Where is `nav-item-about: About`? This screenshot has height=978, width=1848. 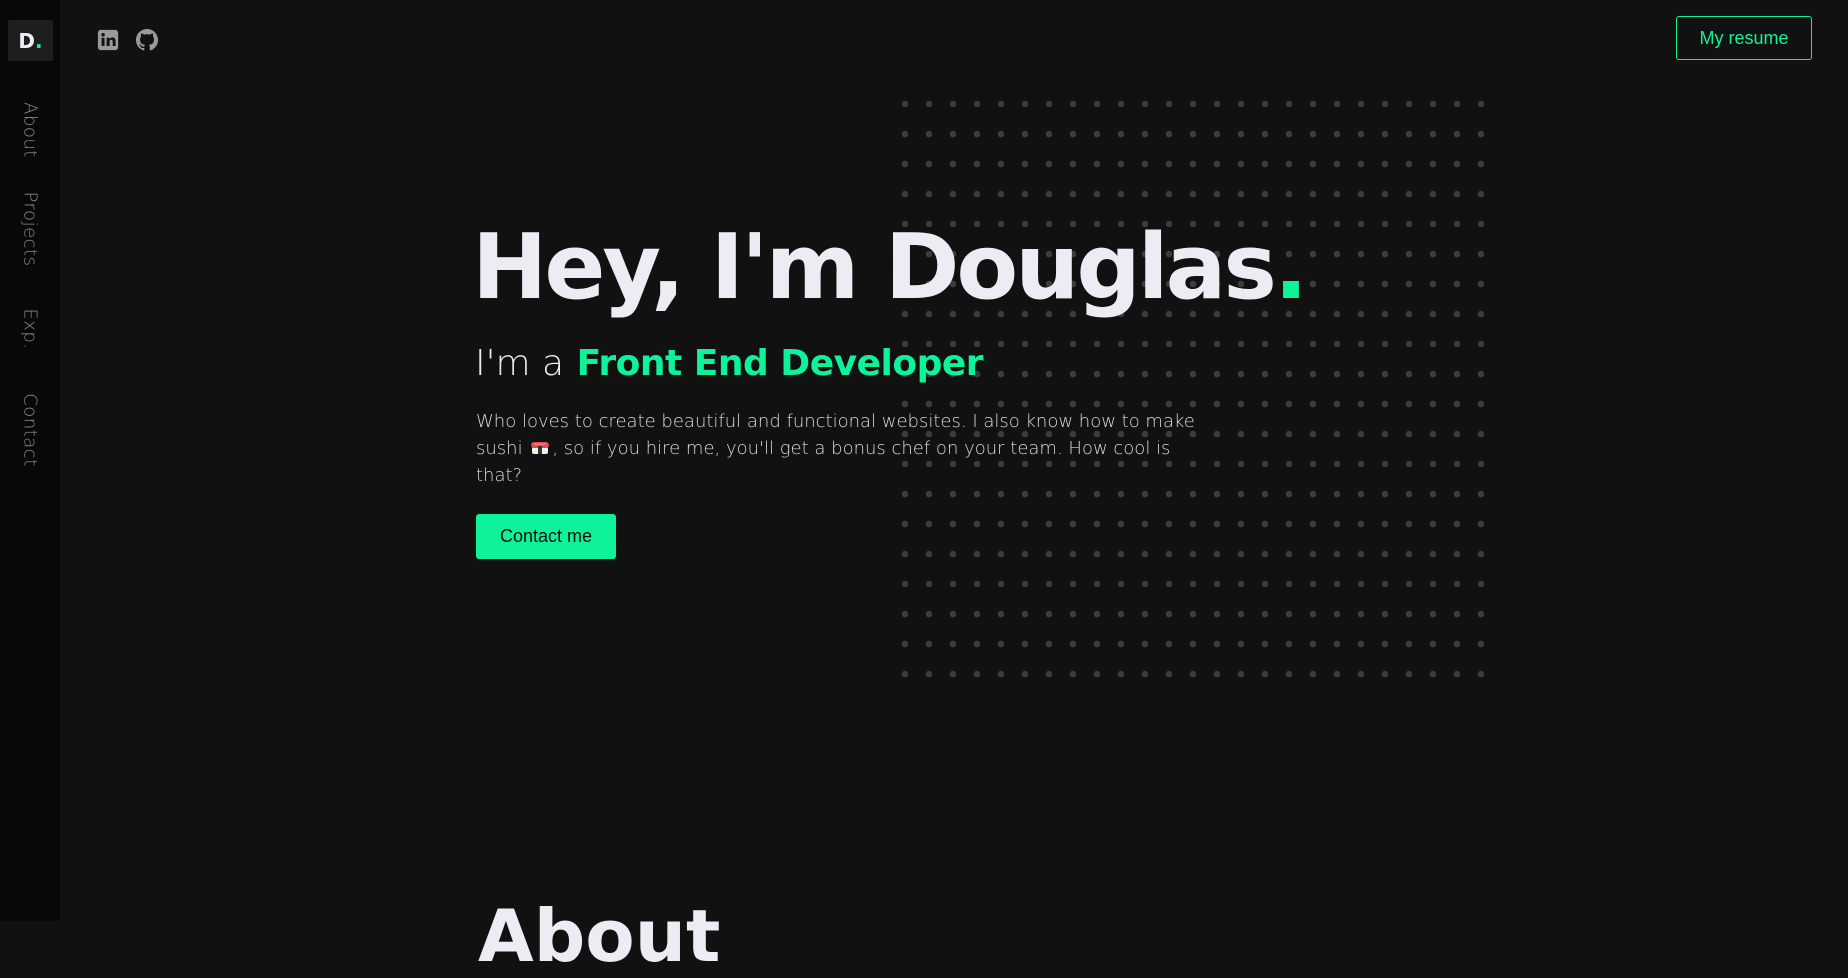 nav-item-about: About is located at coordinates (30, 130).